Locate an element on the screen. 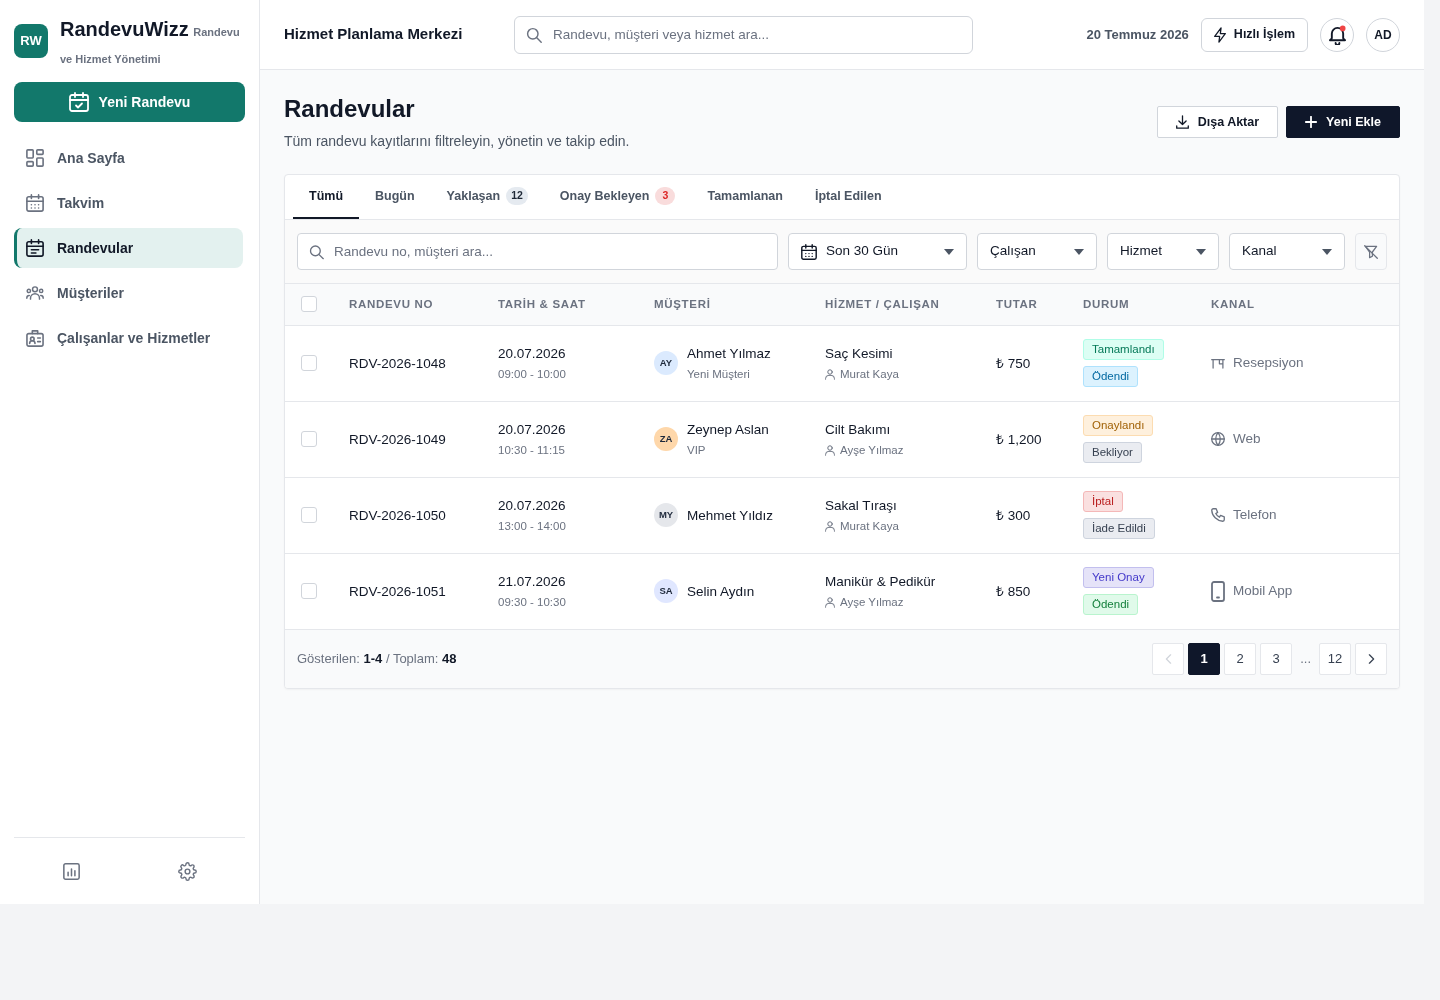 The height and width of the screenshot is (1000, 1440). column-header: TARİH & SAAT is located at coordinates (542, 303).